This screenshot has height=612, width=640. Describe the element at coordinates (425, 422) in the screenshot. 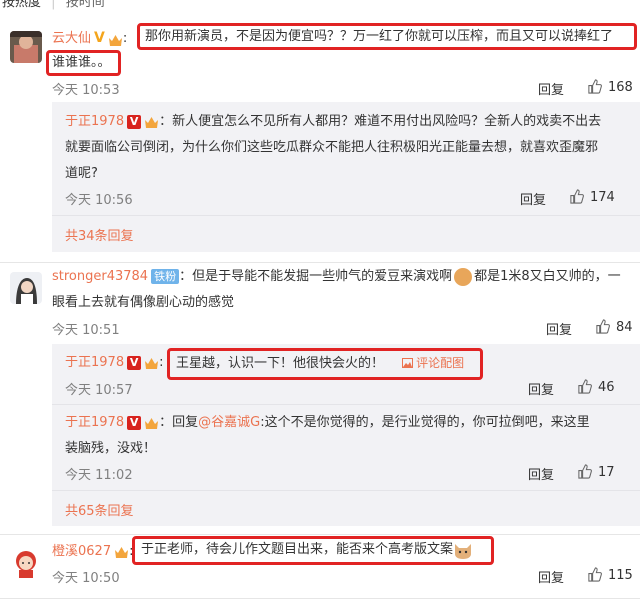

I see `reply-text: :这个不是你觉得的，是行业觉得的，你可拉倒吧，来这里` at that location.